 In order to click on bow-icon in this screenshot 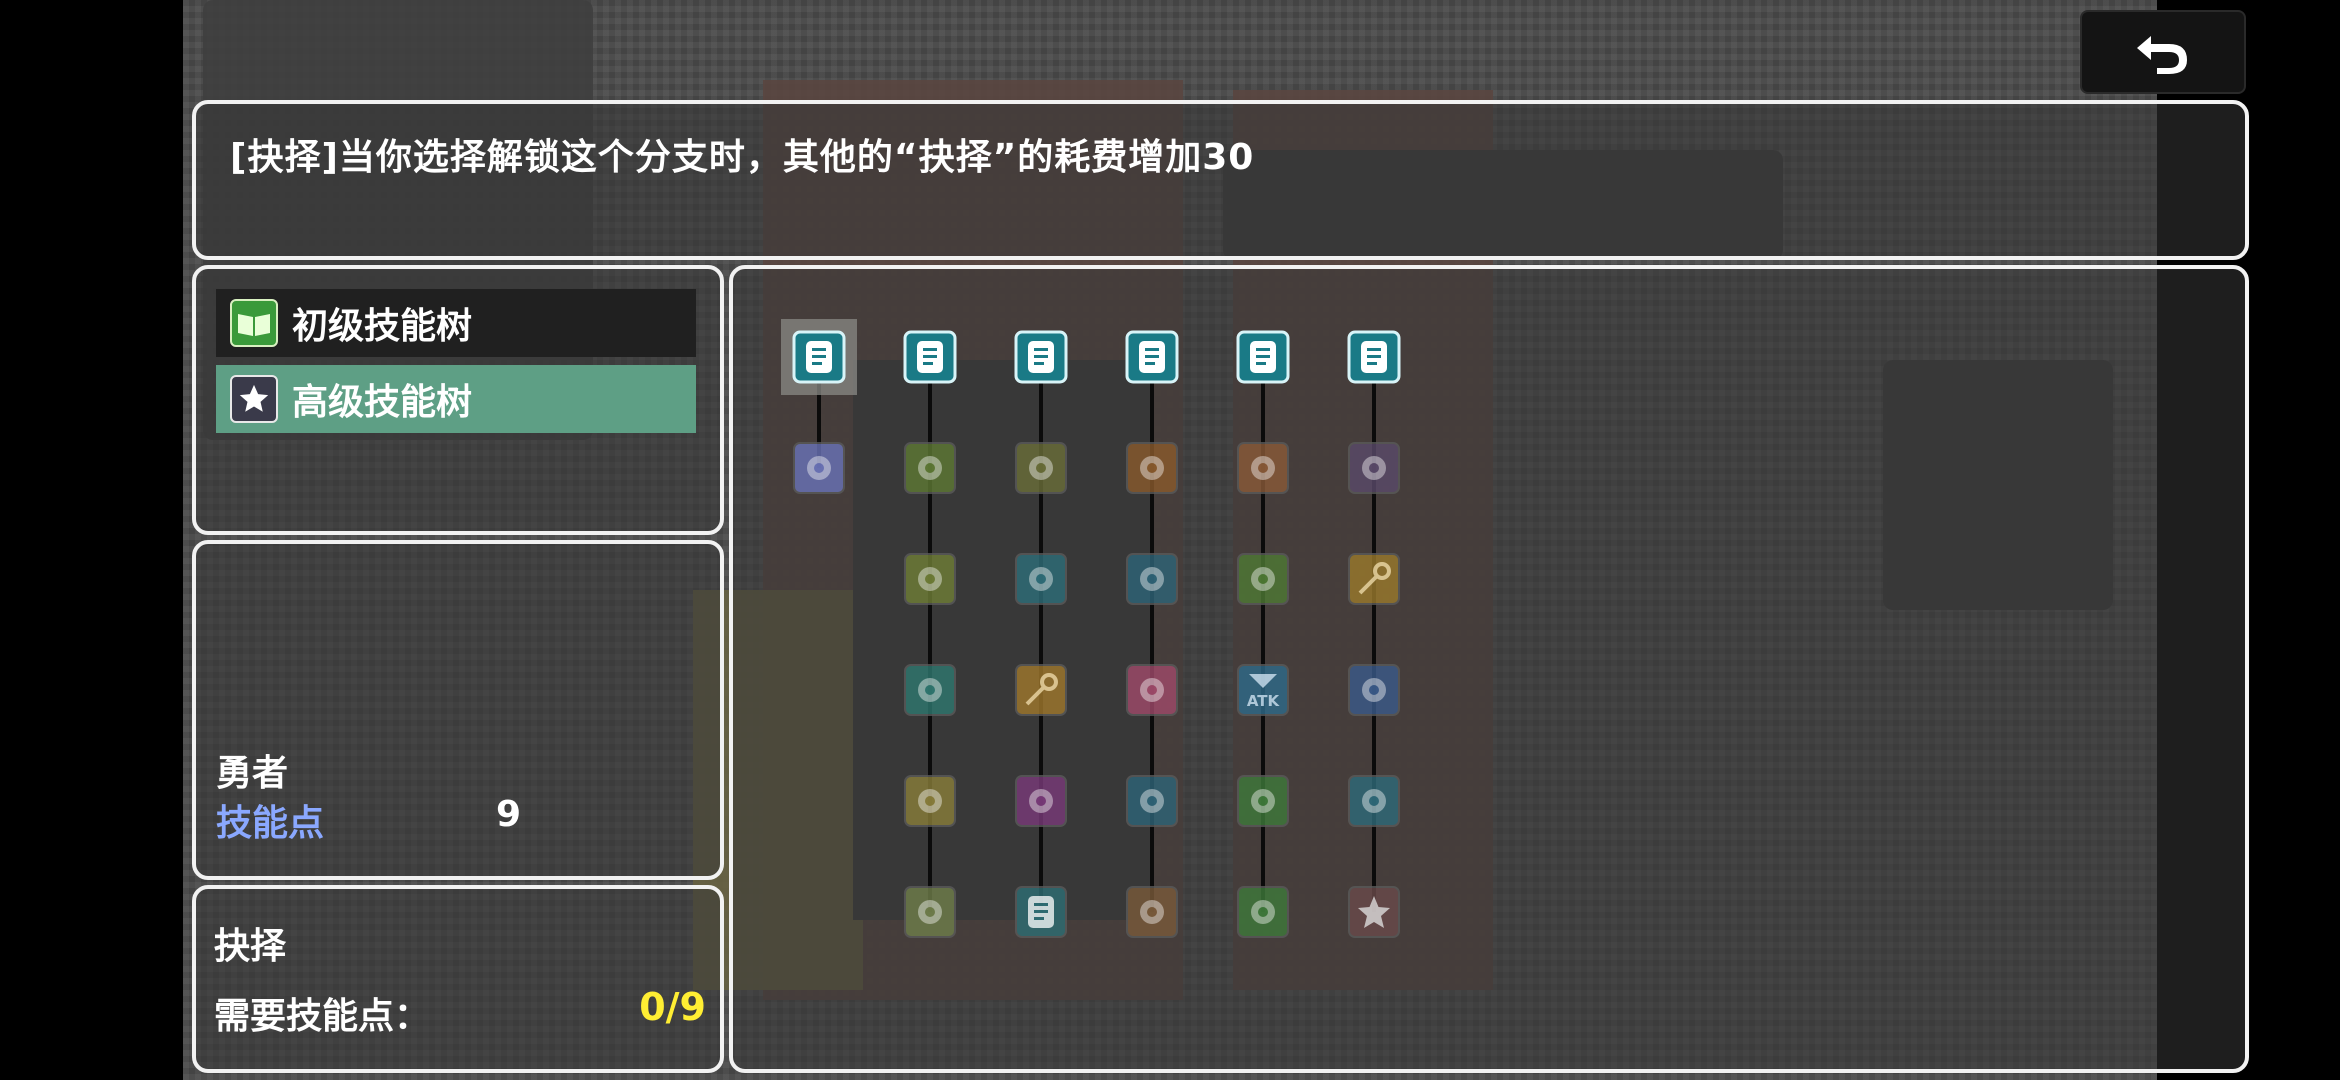, I will do `click(930, 579)`.